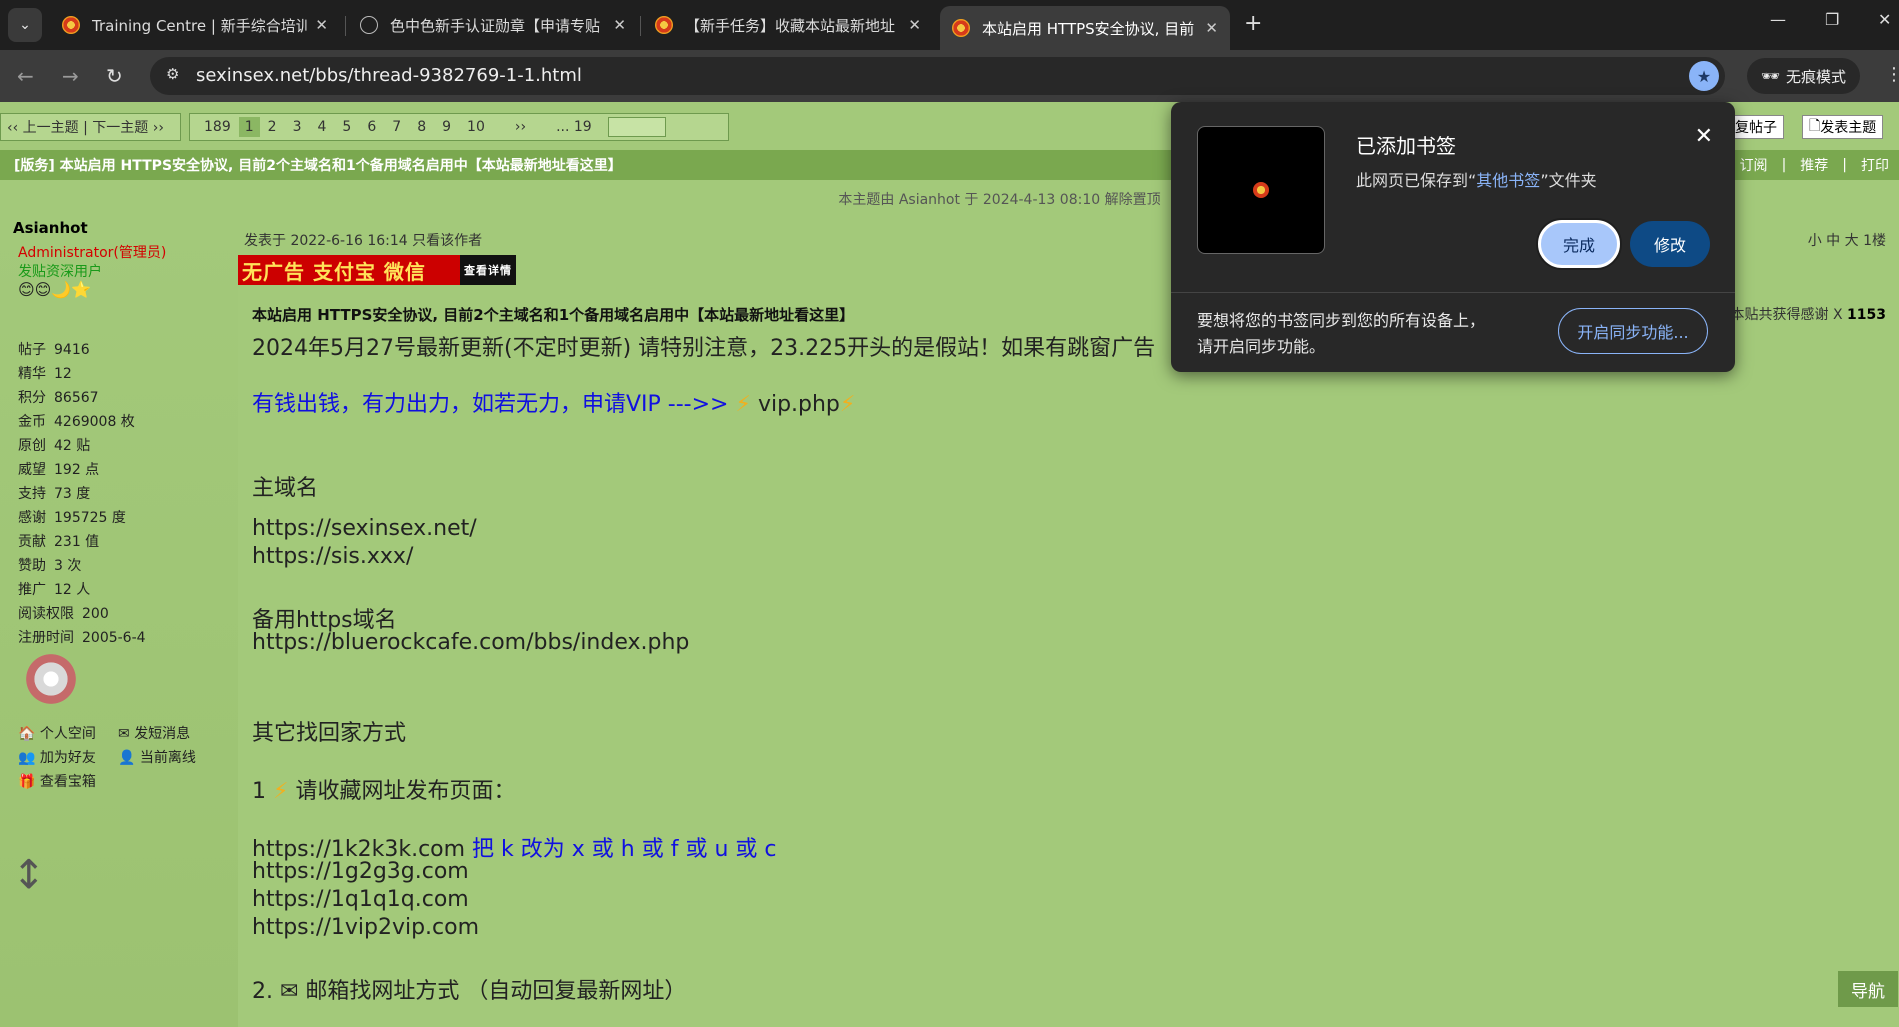 The width and height of the screenshot is (1899, 1027). I want to click on forward-icon: →, so click(70, 76).